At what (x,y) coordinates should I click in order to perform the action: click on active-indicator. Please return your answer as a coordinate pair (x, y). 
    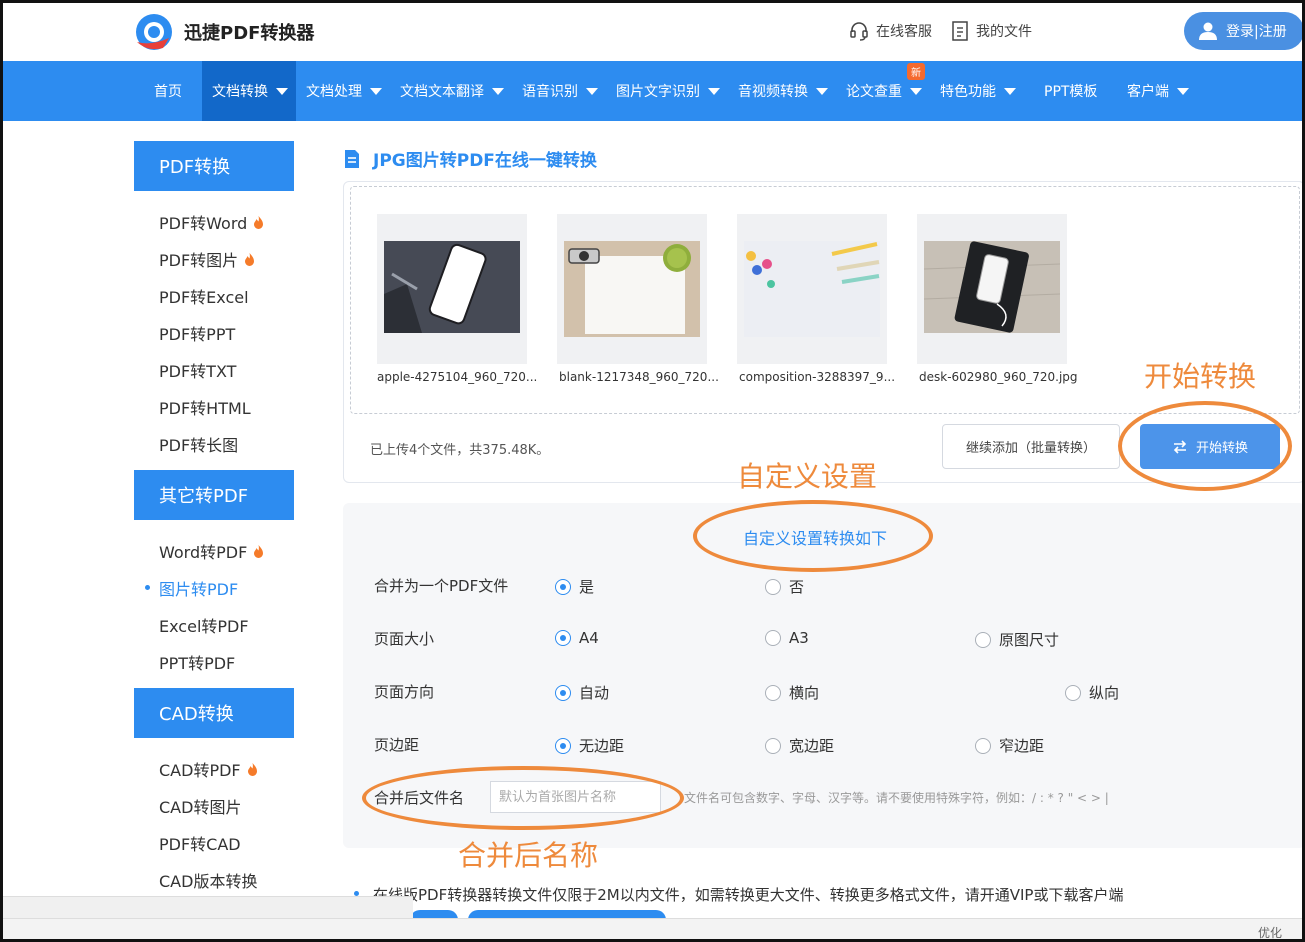
    Looking at the image, I should click on (147, 587).